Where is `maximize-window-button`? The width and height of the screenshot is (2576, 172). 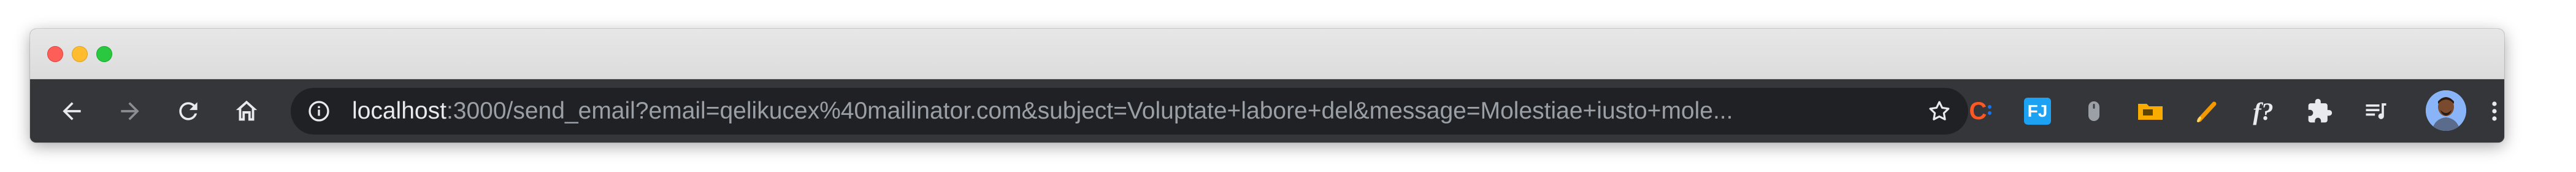
maximize-window-button is located at coordinates (104, 54).